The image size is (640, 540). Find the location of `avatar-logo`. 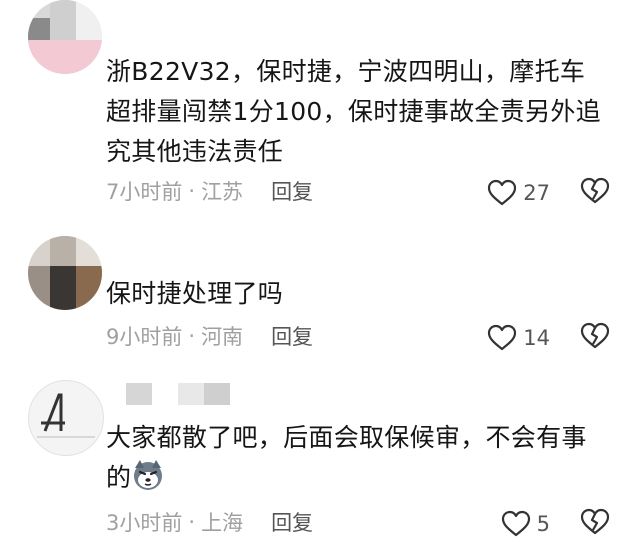

avatar-logo is located at coordinates (66, 415).